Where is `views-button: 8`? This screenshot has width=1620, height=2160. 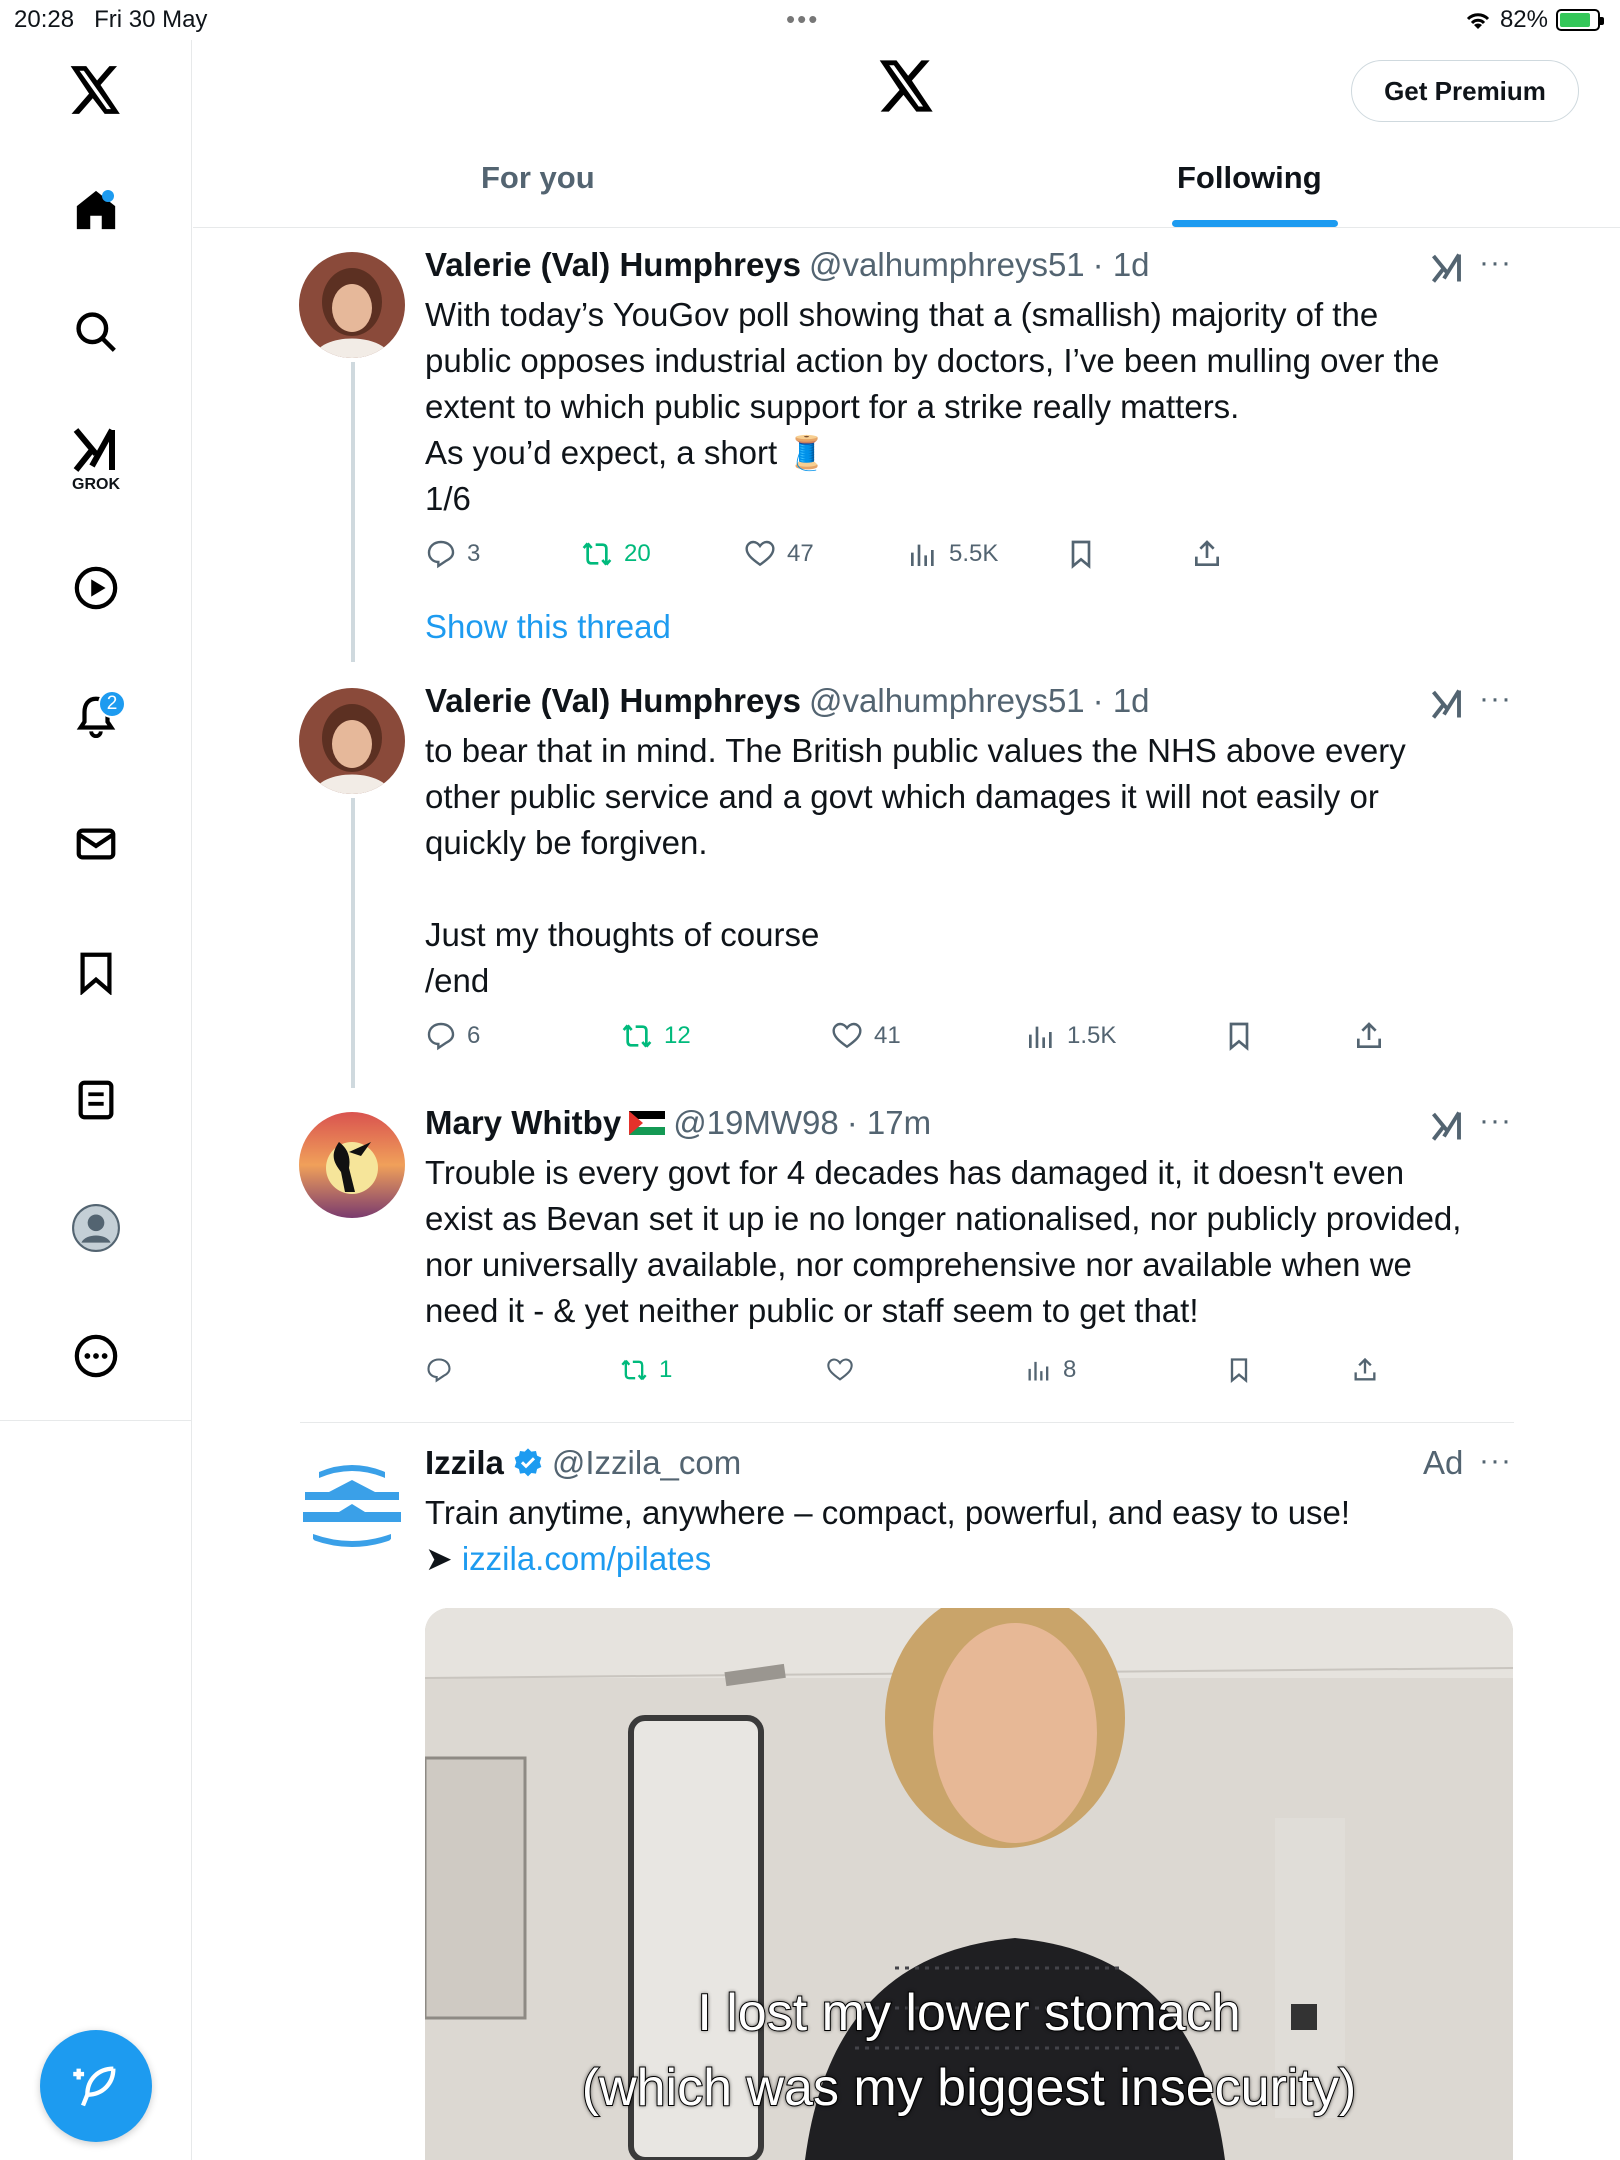 views-button: 8 is located at coordinates (1050, 1370).